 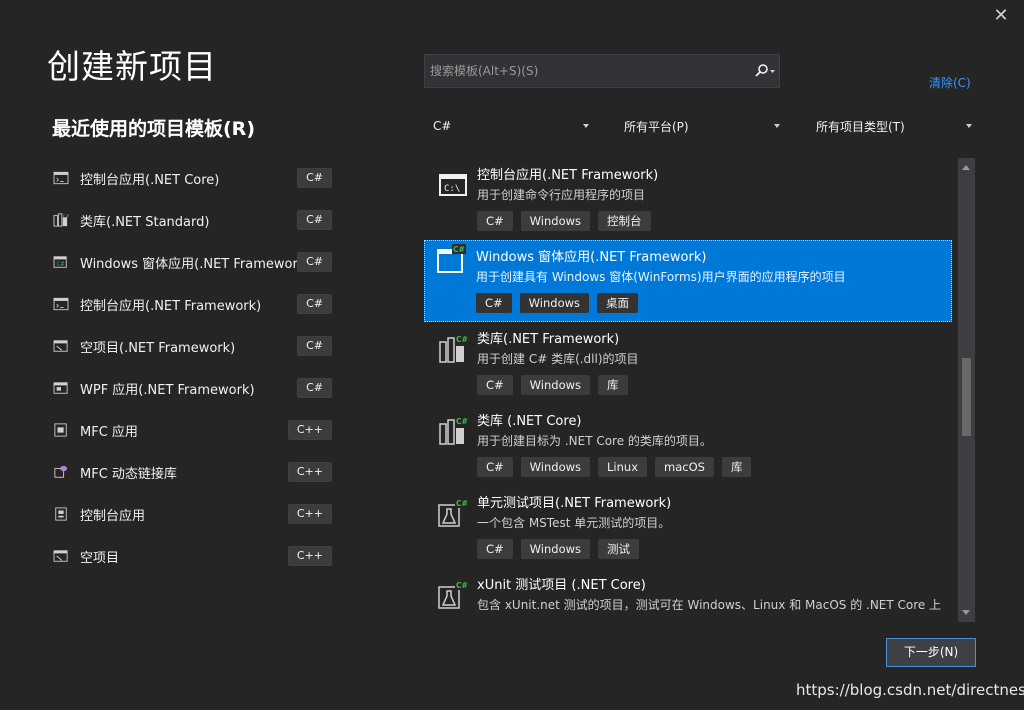 I want to click on platform-filter-value: 所有平台(P), so click(x=656, y=126).